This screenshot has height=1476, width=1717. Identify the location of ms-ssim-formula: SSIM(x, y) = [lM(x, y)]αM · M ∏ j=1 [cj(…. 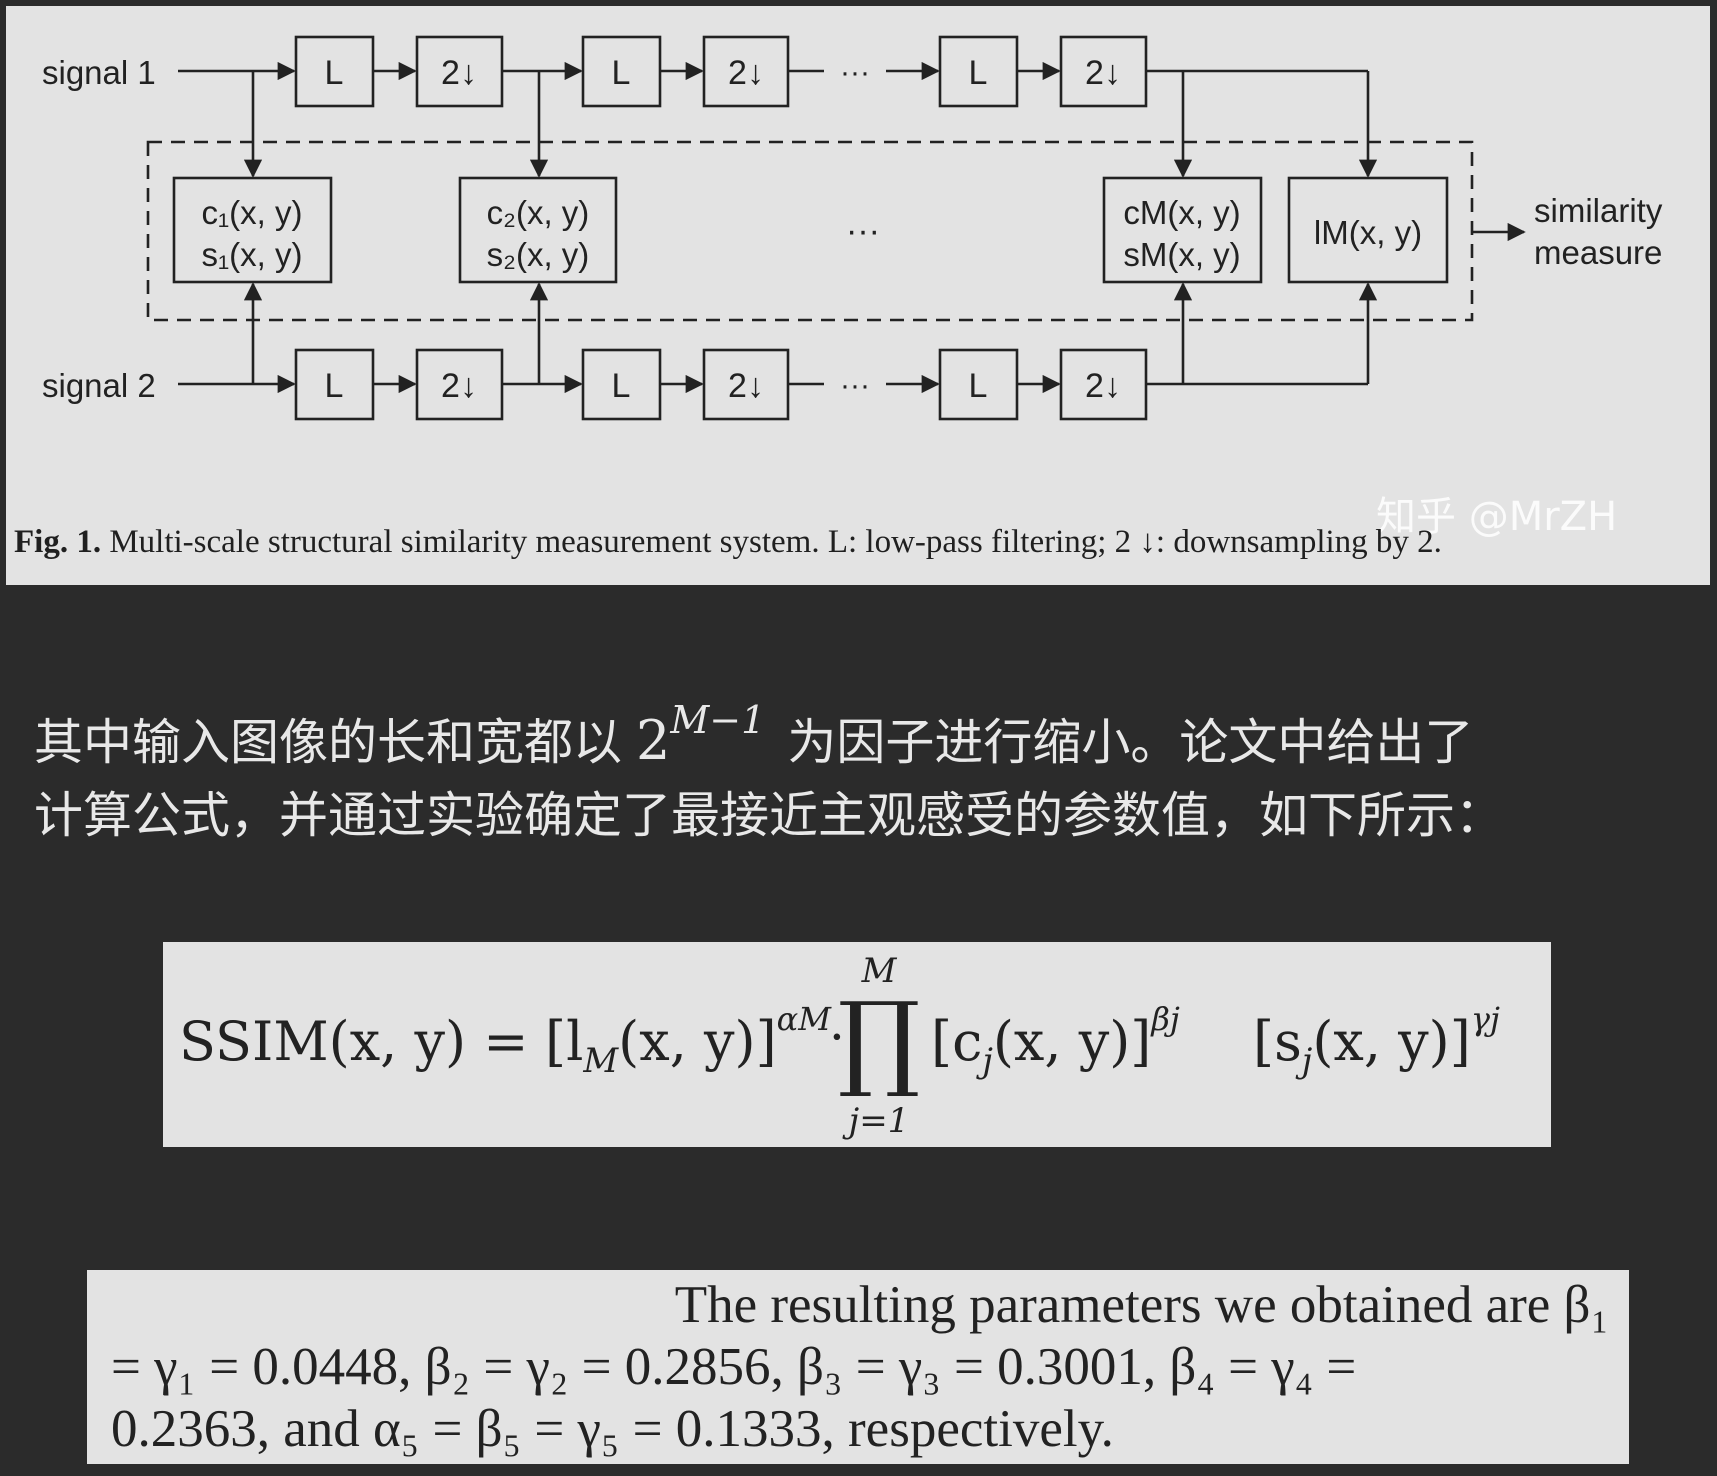
(839, 1046).